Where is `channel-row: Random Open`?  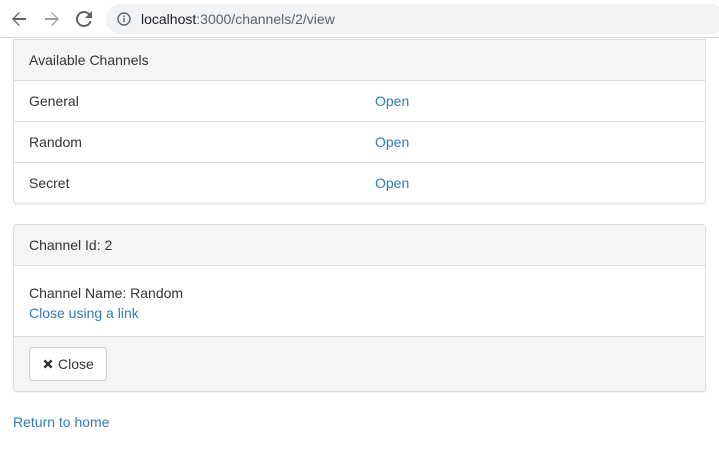 channel-row: Random Open is located at coordinates (359, 142).